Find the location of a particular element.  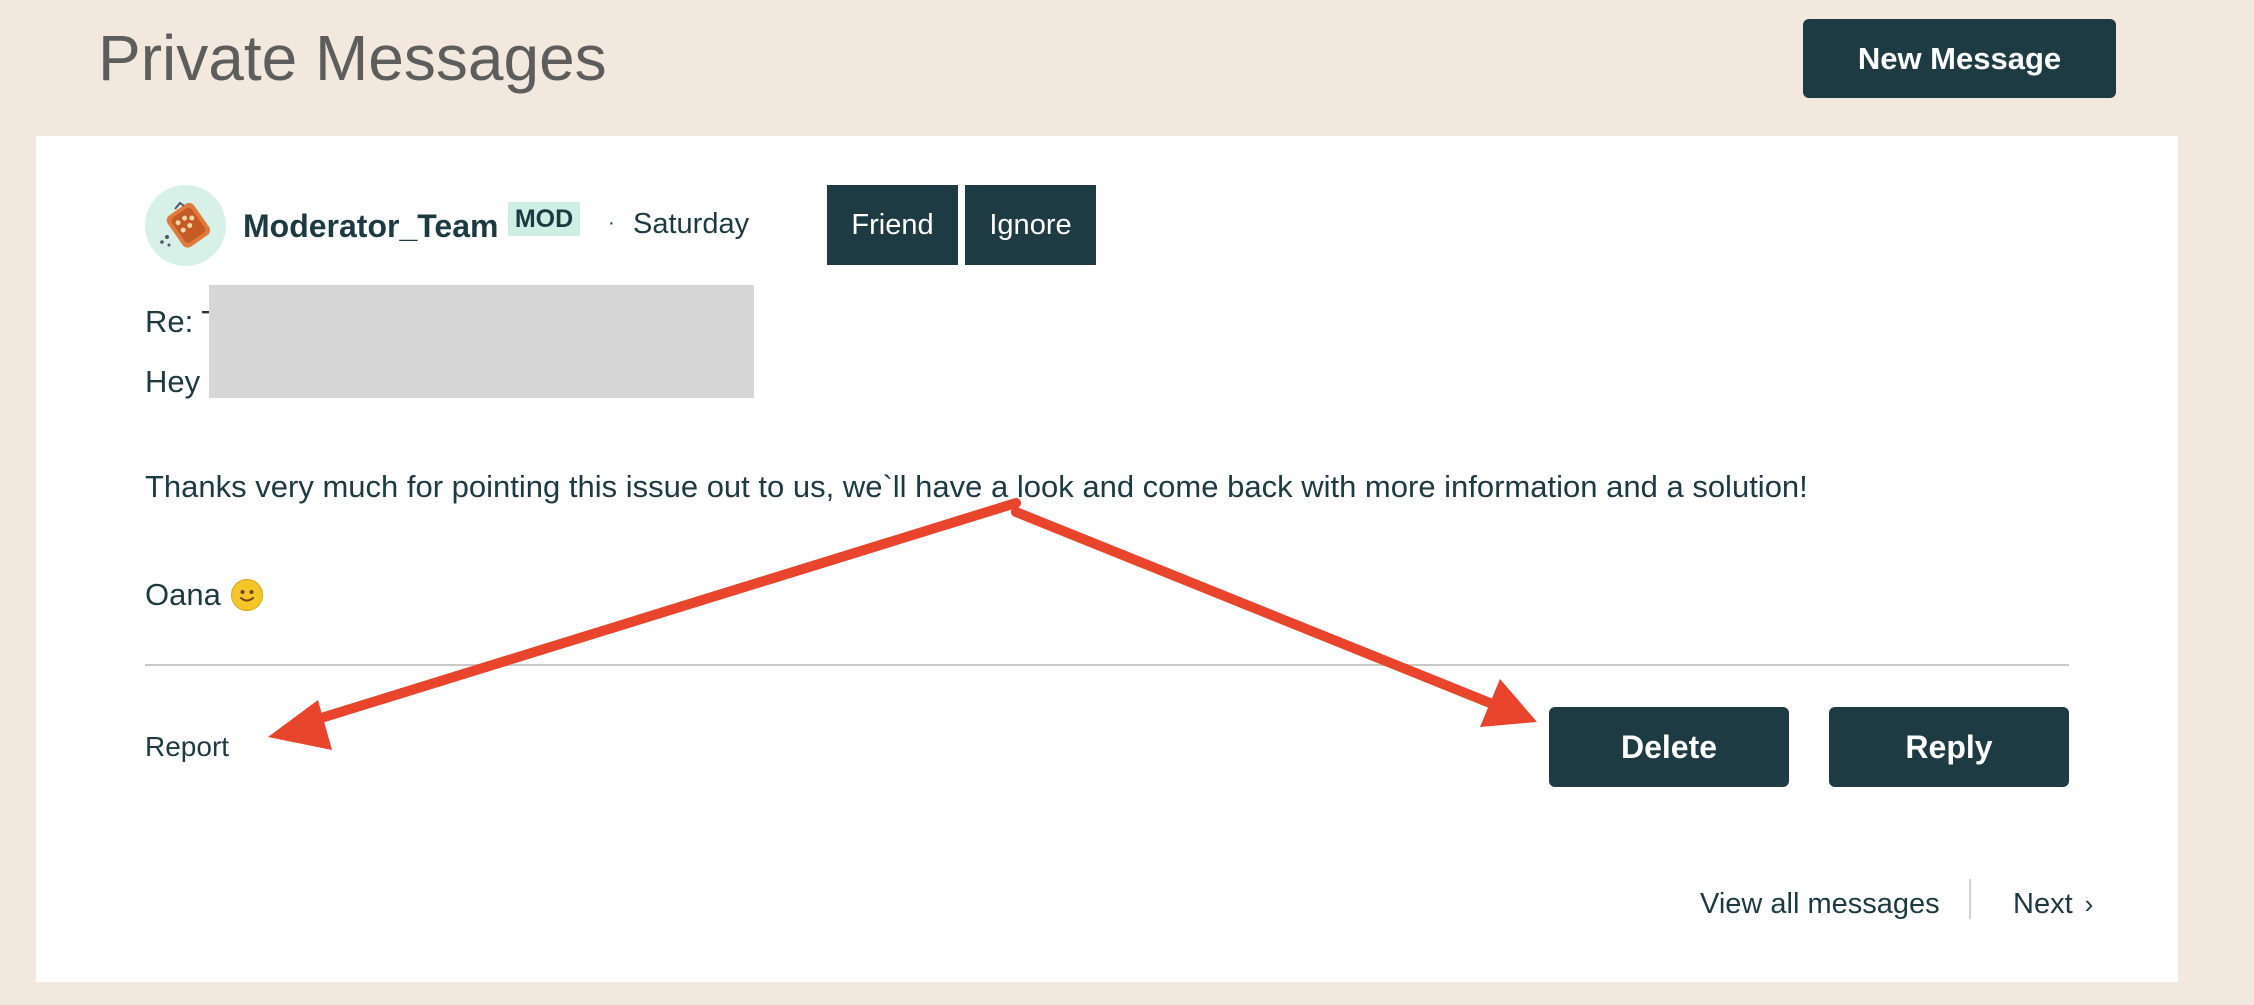

avatar is located at coordinates (185, 225).